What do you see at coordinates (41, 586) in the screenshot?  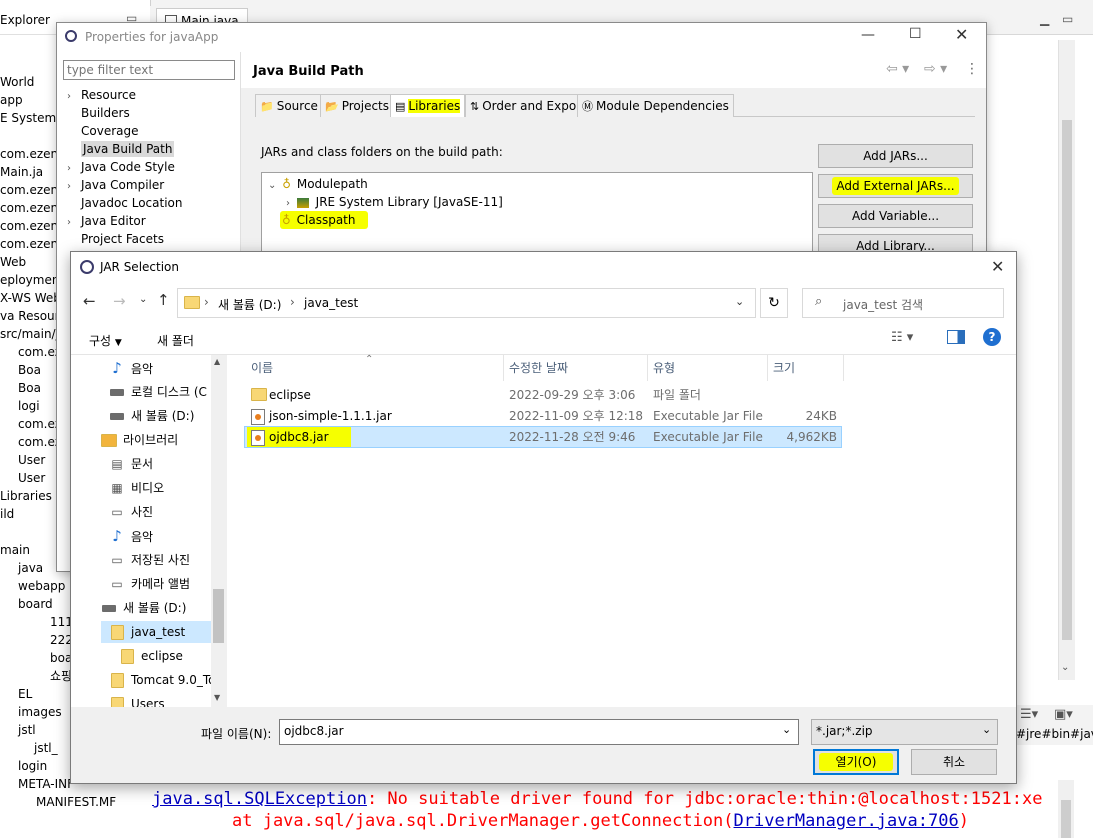 I see `explorer-tree-item: webapp` at bounding box center [41, 586].